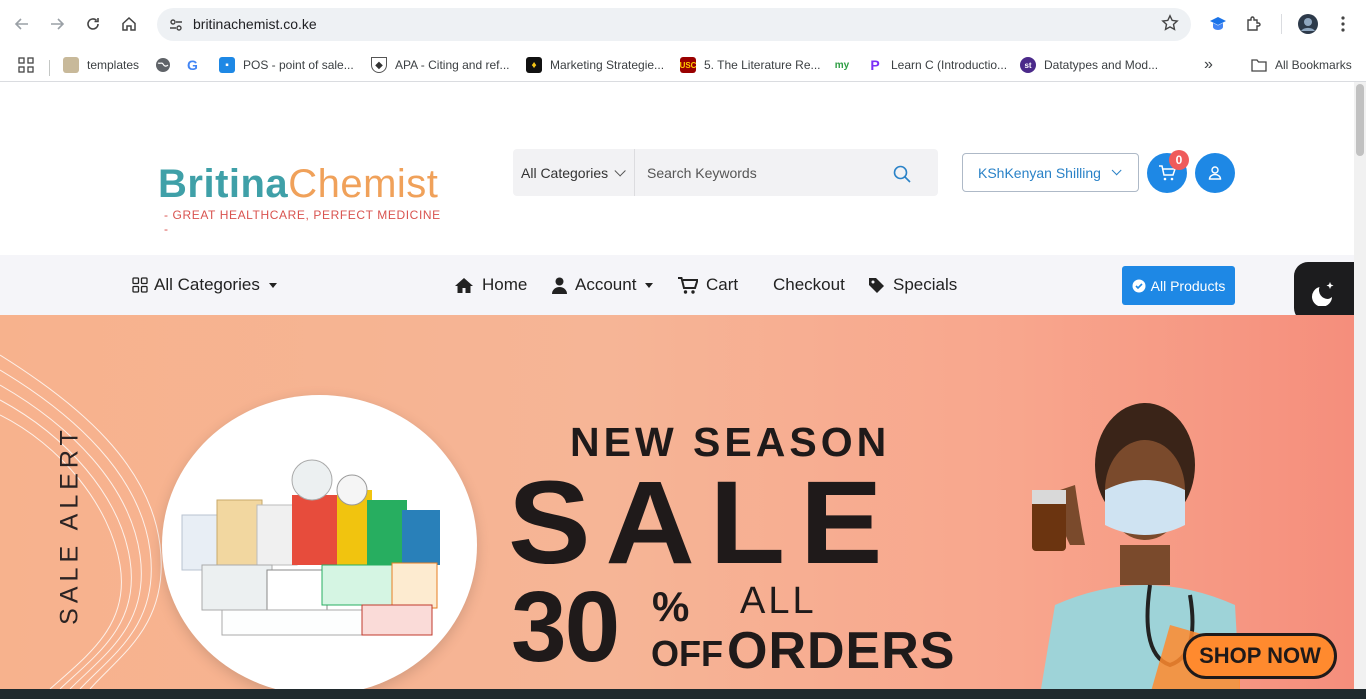 This screenshot has width=1366, height=699. I want to click on bookmark-templates: templates, so click(101, 65).